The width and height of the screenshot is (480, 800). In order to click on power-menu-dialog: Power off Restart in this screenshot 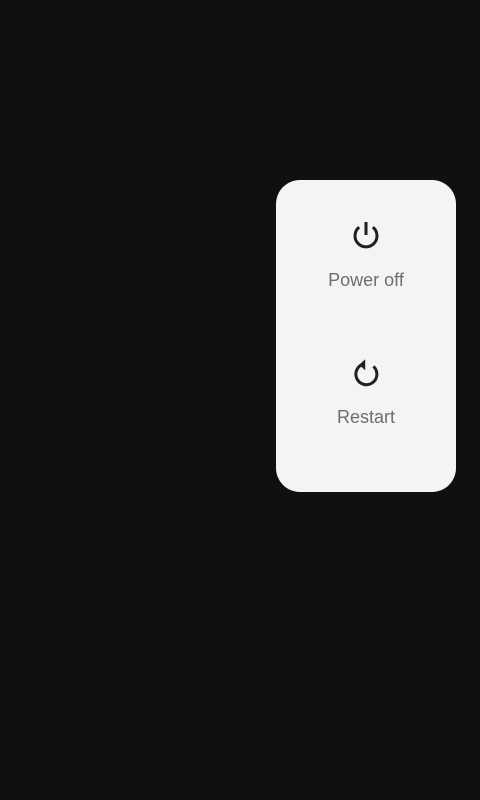, I will do `click(366, 336)`.